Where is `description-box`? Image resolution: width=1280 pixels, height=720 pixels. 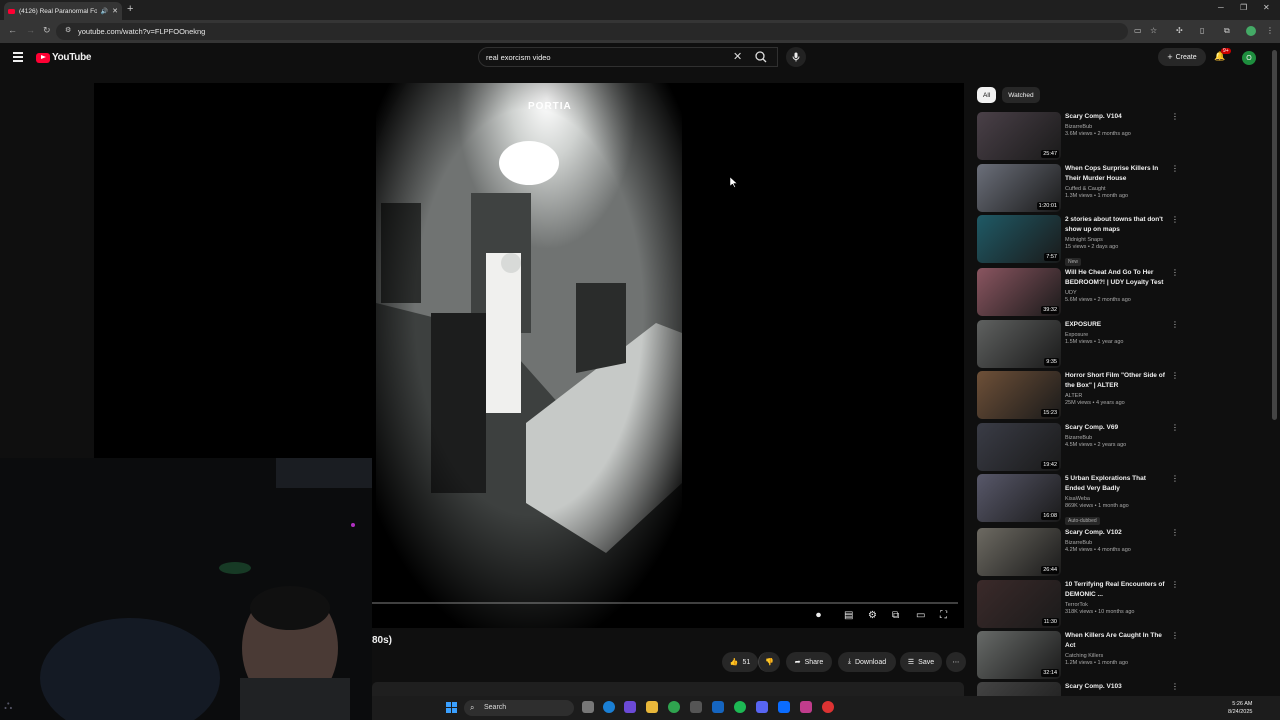
description-box is located at coordinates (668, 689).